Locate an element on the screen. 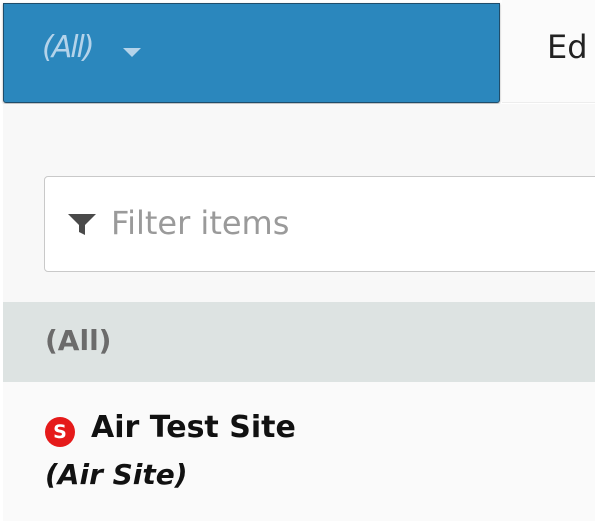 The image size is (595, 521). filter-icon is located at coordinates (82, 224).